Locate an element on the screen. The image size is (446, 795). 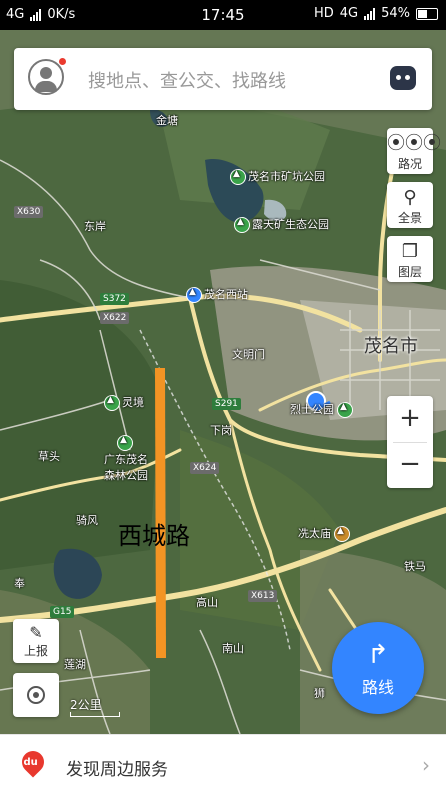
traffic-button: ⦿⦿⦿ 路况 is located at coordinates (414, 151).